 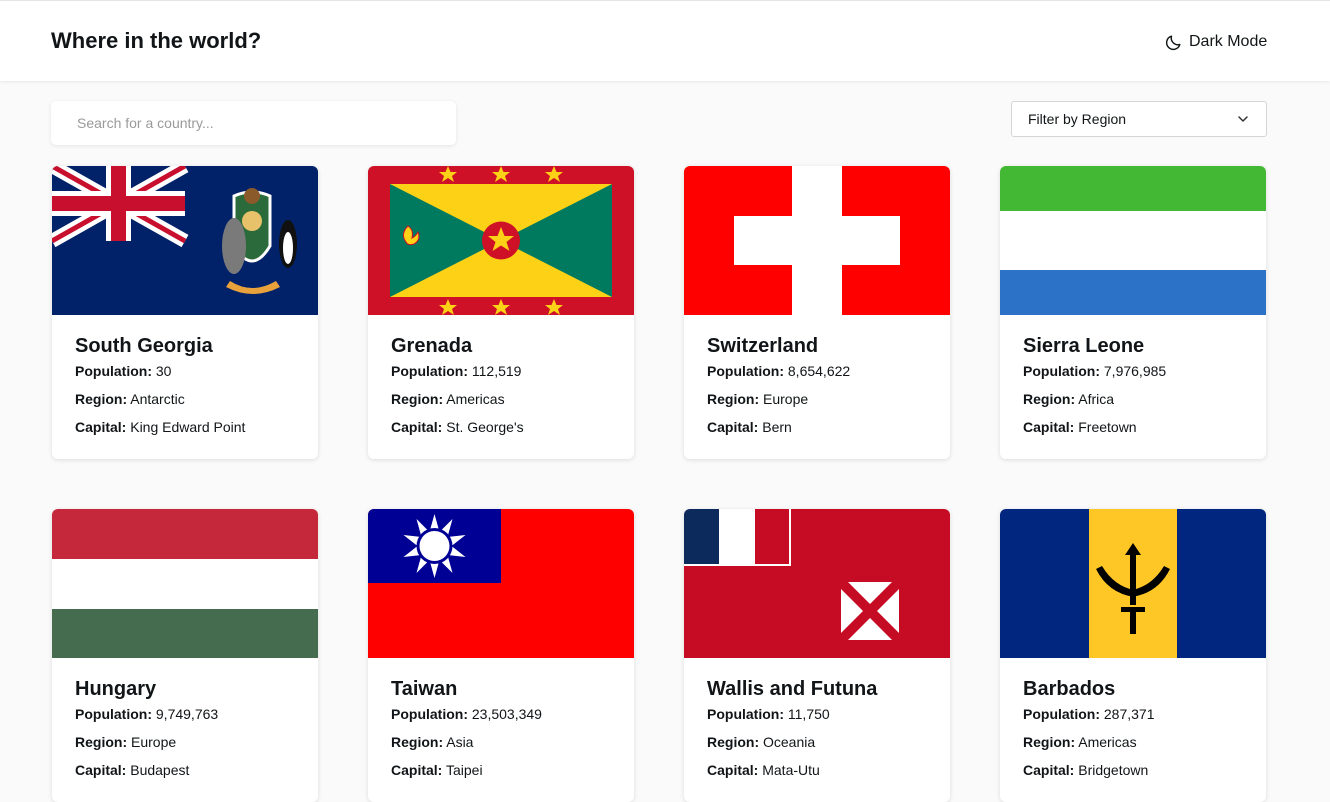 What do you see at coordinates (1173, 42) in the screenshot?
I see `moon-icon` at bounding box center [1173, 42].